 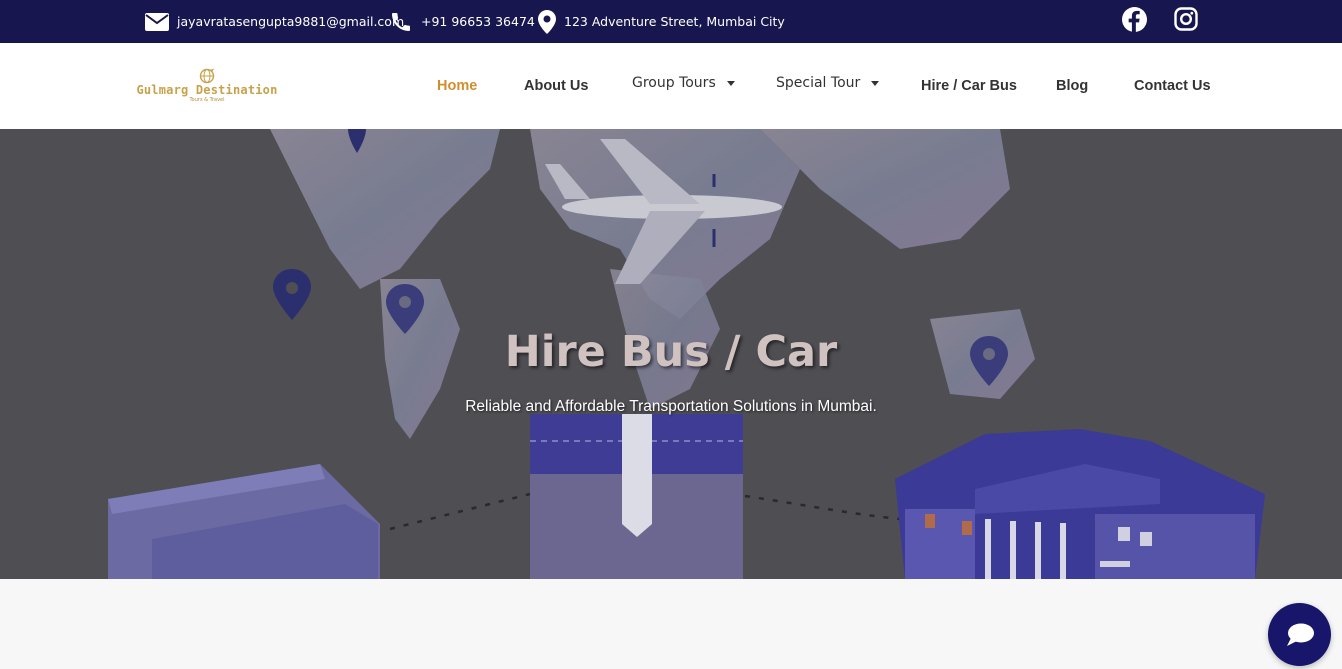 I want to click on nav-label: About Us, so click(x=556, y=86).